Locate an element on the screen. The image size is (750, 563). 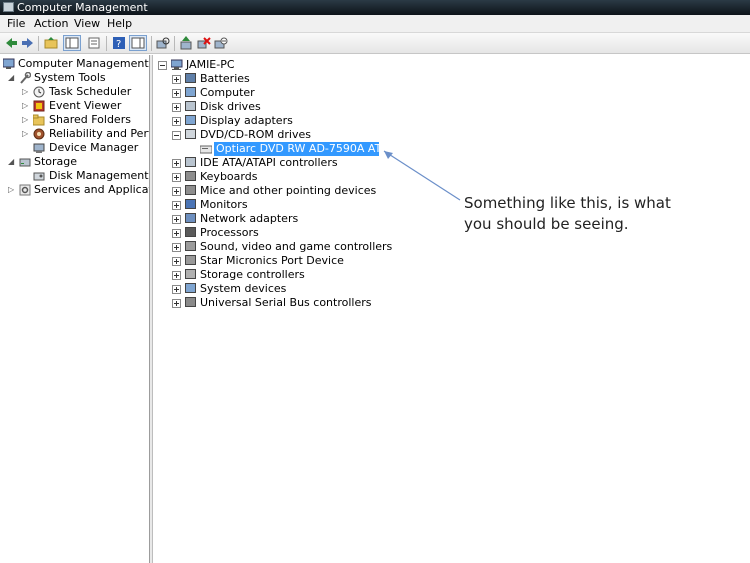
tree-item-device-manager: Device Manager is located at coordinates (74, 148).